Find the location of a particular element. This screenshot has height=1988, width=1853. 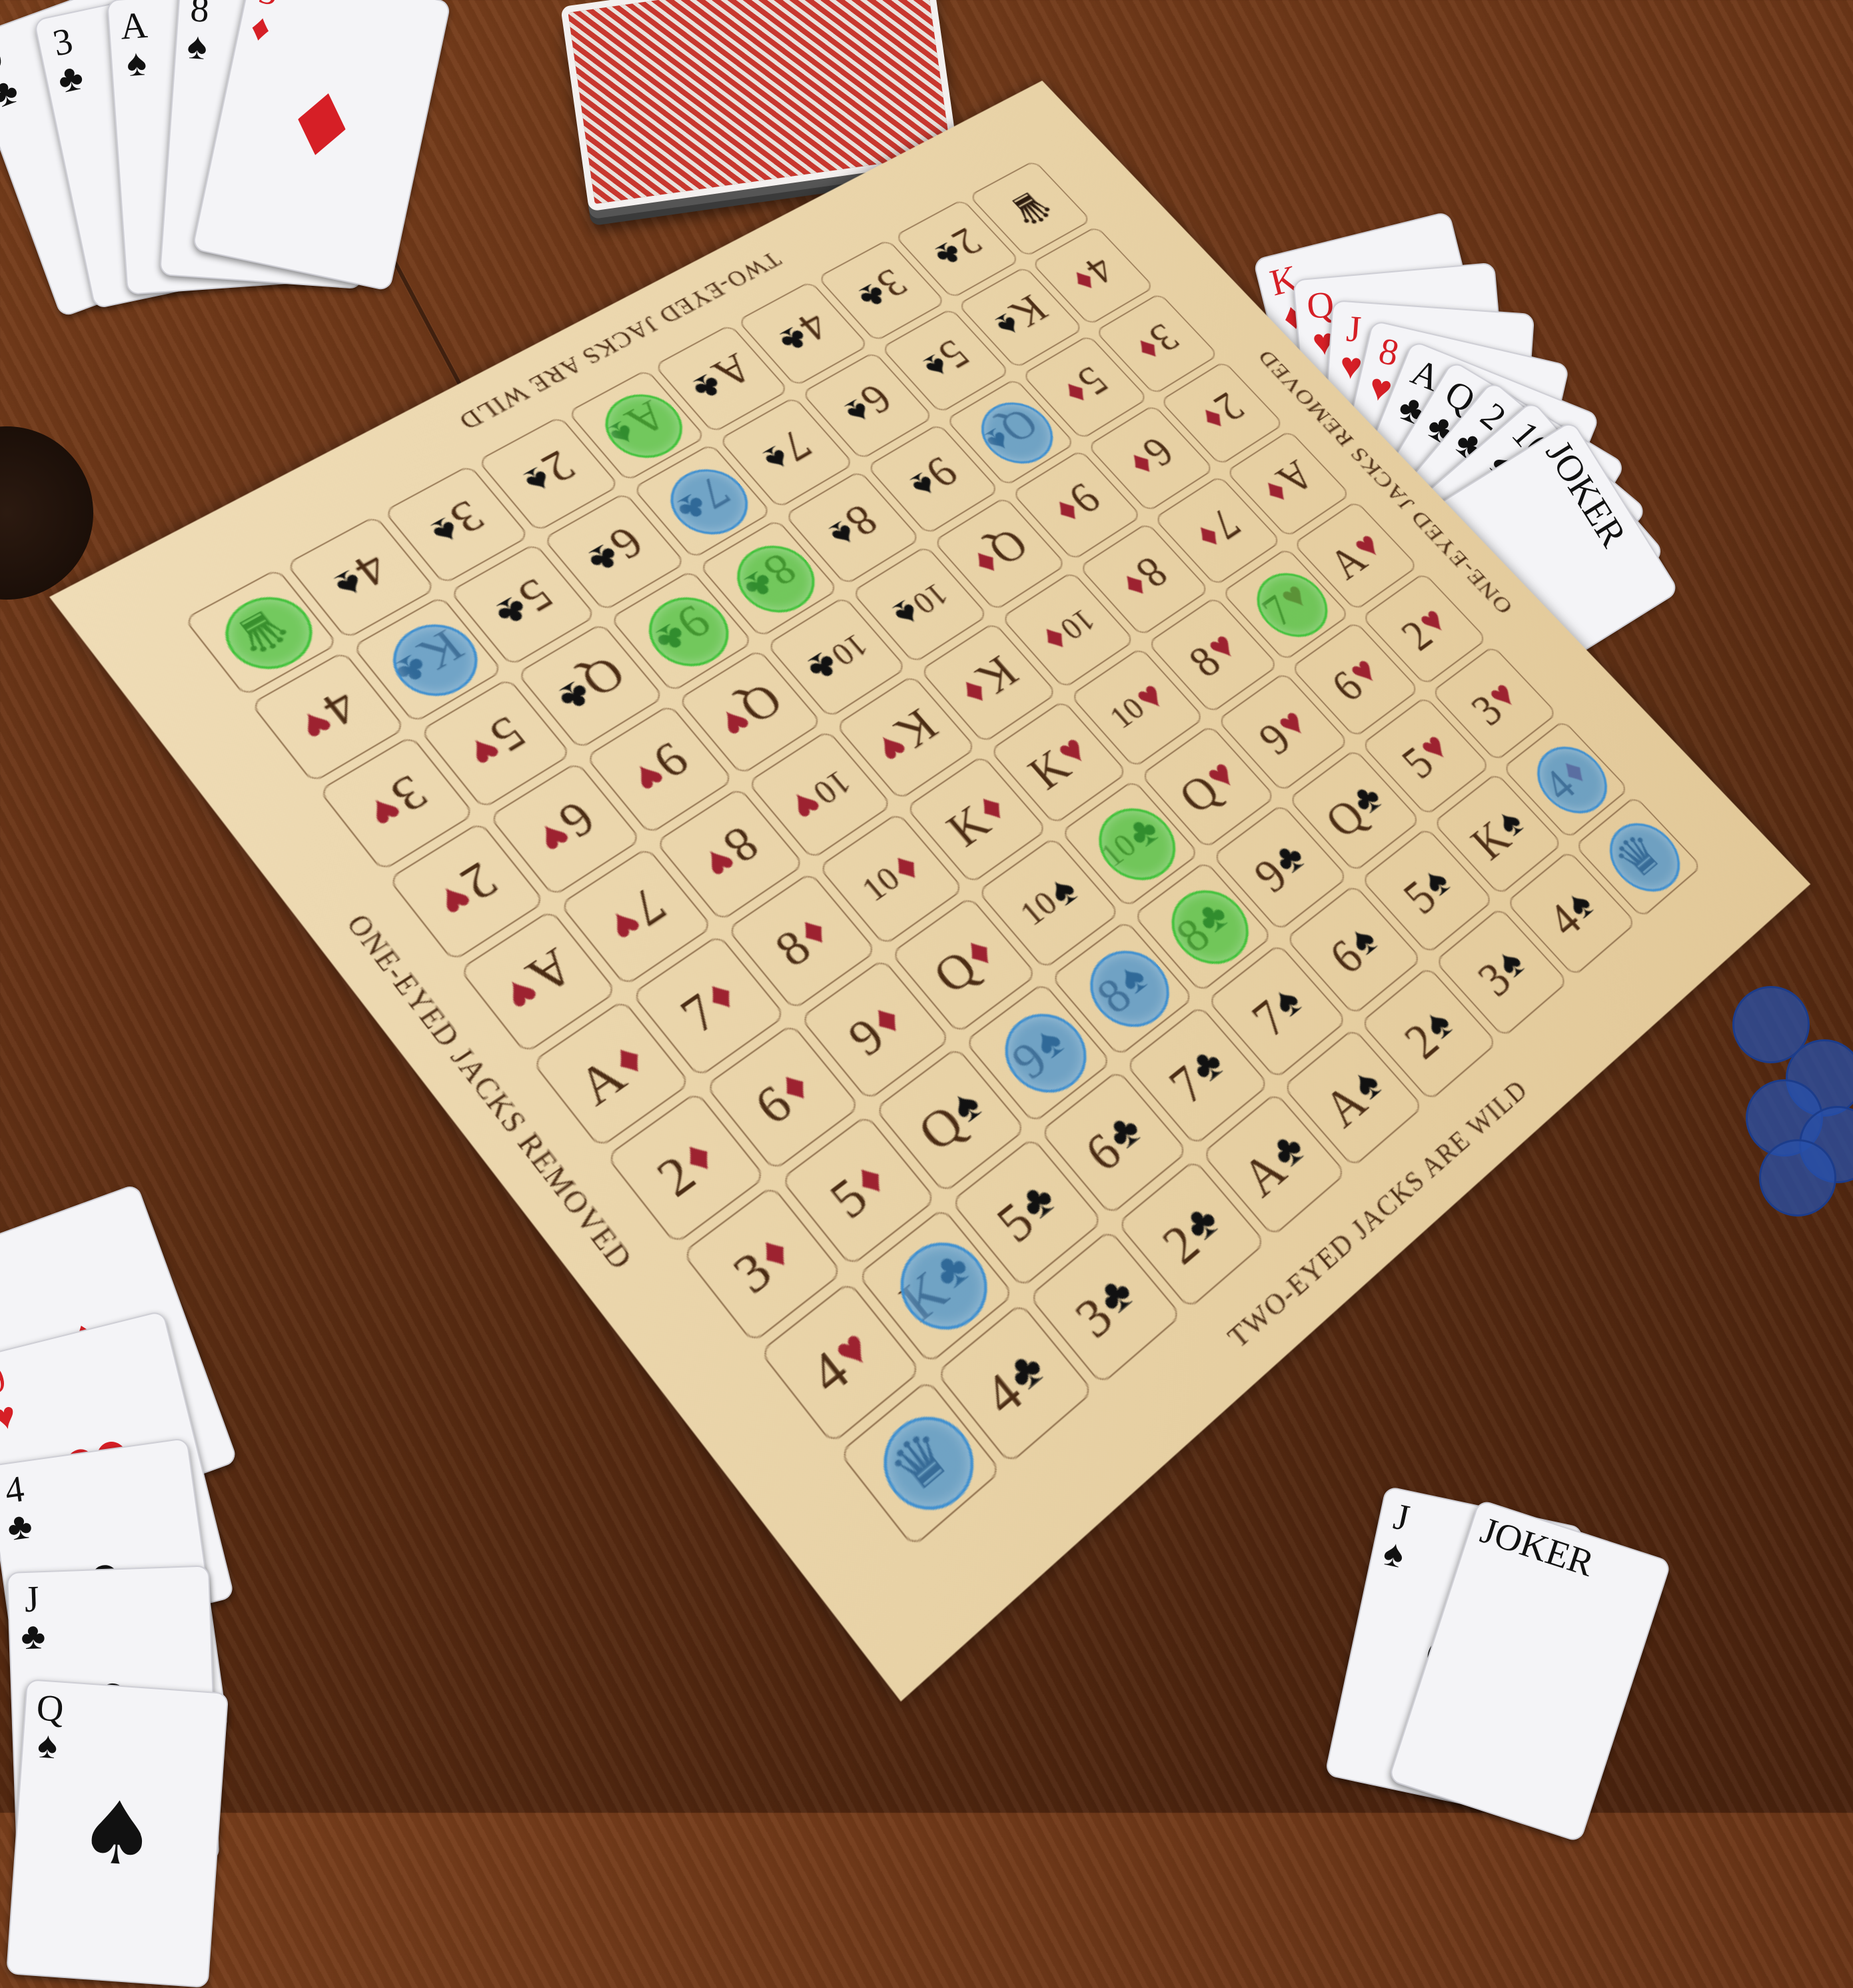

card-index: Q ♠ is located at coordinates (49, 1727).